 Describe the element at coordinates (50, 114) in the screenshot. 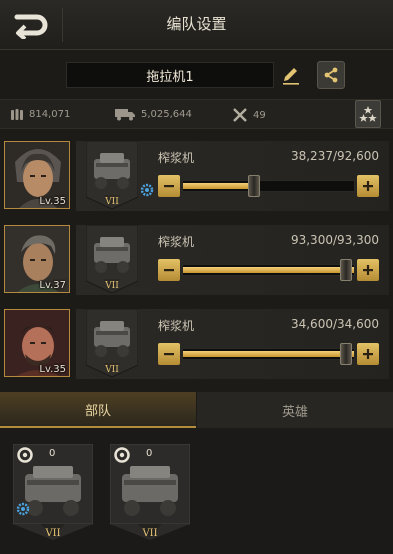

I see `power-value: 814,071` at that location.